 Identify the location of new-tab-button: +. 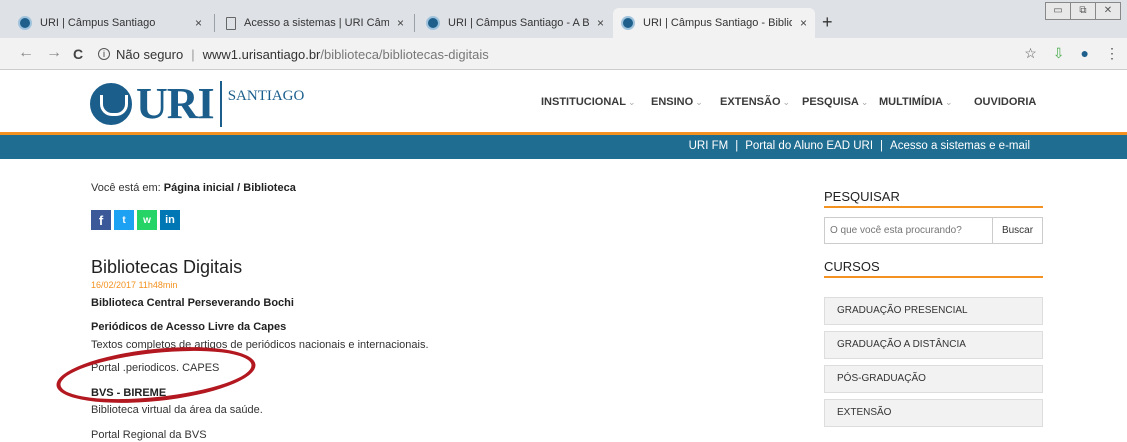
(827, 22).